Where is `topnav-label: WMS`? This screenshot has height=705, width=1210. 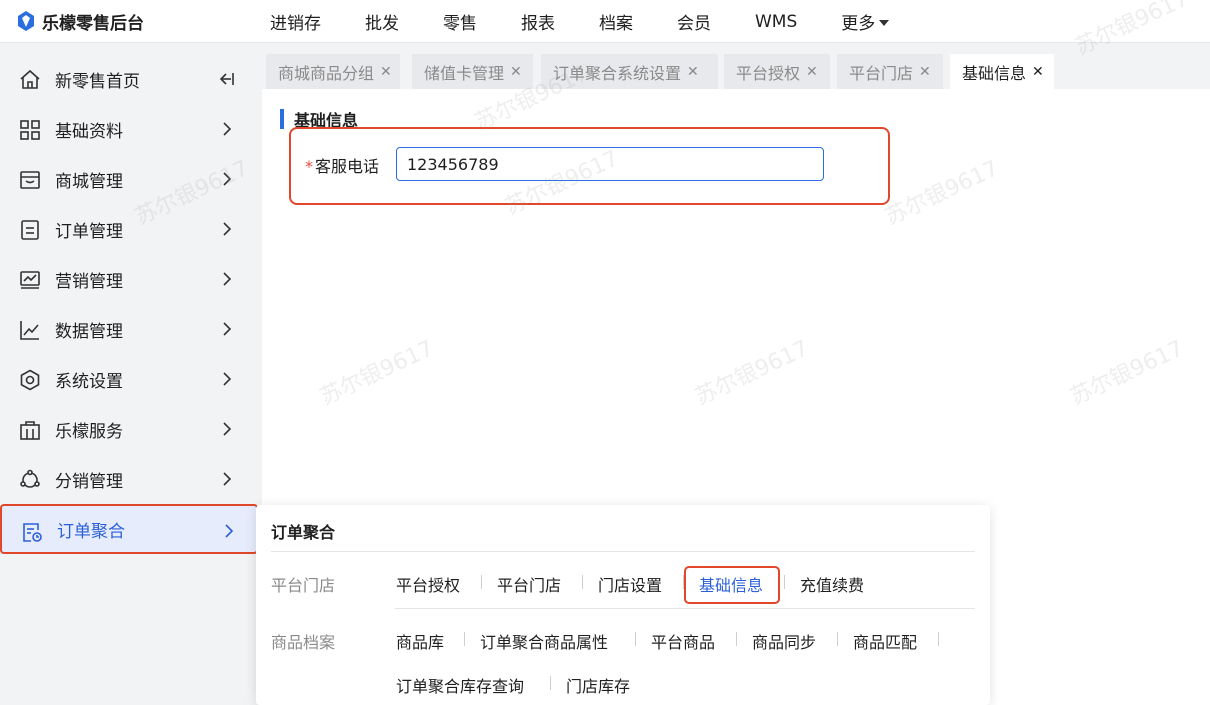
topnav-label: WMS is located at coordinates (776, 21).